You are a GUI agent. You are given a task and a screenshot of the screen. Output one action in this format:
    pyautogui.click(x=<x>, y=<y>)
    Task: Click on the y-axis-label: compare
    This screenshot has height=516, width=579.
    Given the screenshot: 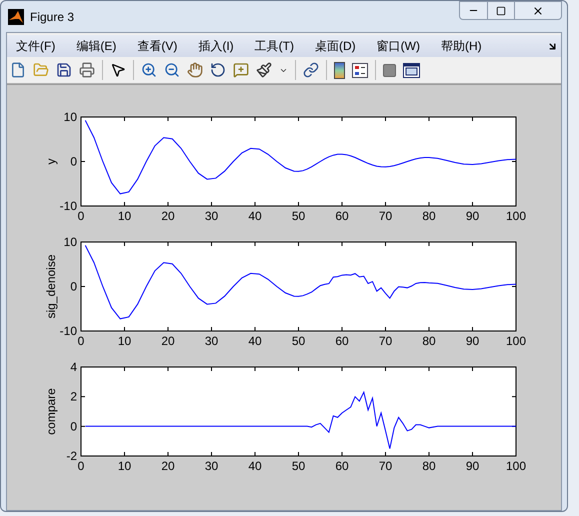 What is the action you would take?
    pyautogui.click(x=51, y=411)
    